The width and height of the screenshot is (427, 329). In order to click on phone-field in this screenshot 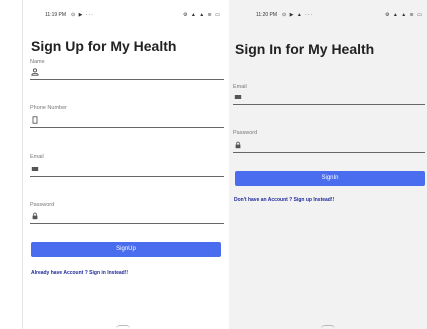, I will do `click(127, 121)`.